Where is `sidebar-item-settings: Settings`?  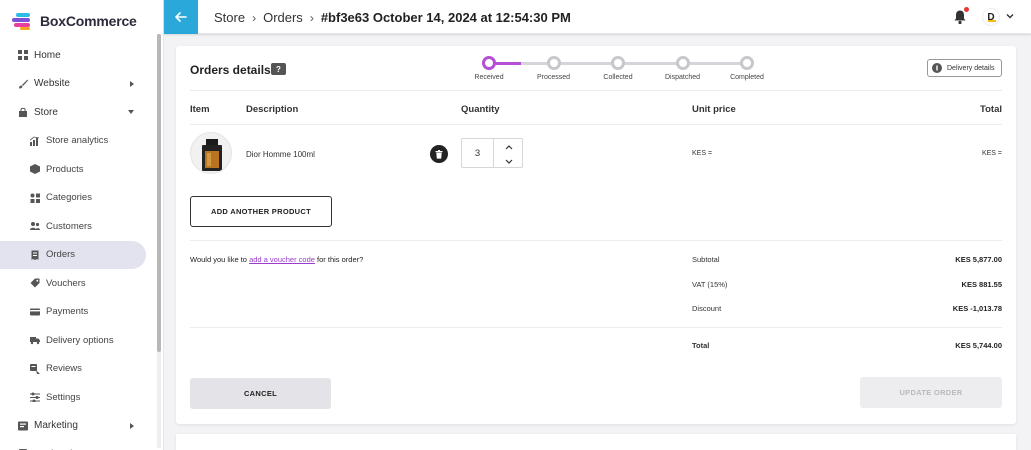 sidebar-item-settings: Settings is located at coordinates (79, 397).